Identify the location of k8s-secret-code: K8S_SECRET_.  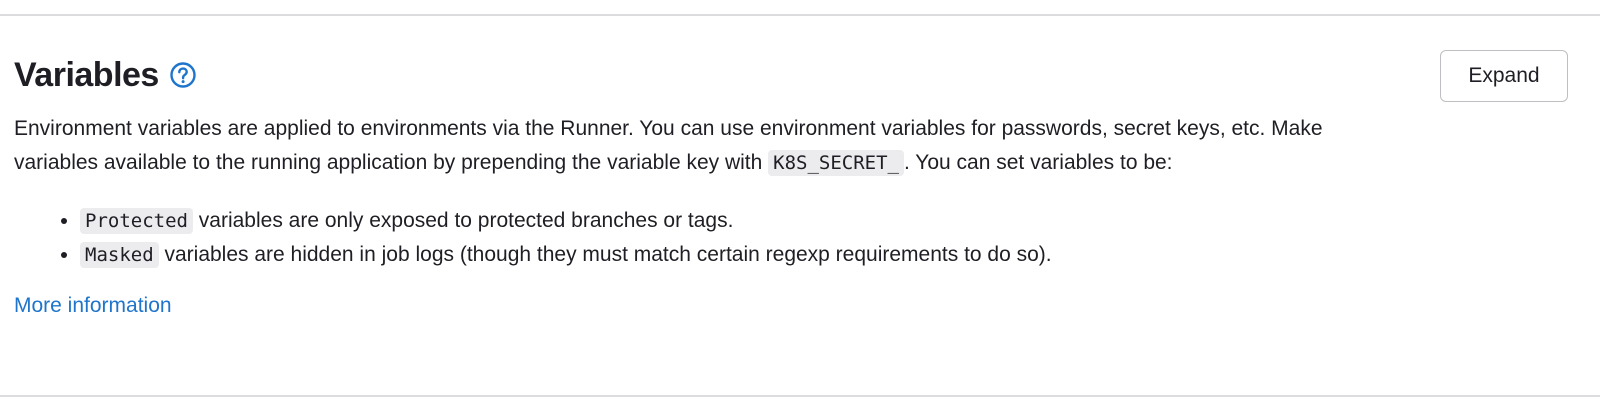
(836, 163).